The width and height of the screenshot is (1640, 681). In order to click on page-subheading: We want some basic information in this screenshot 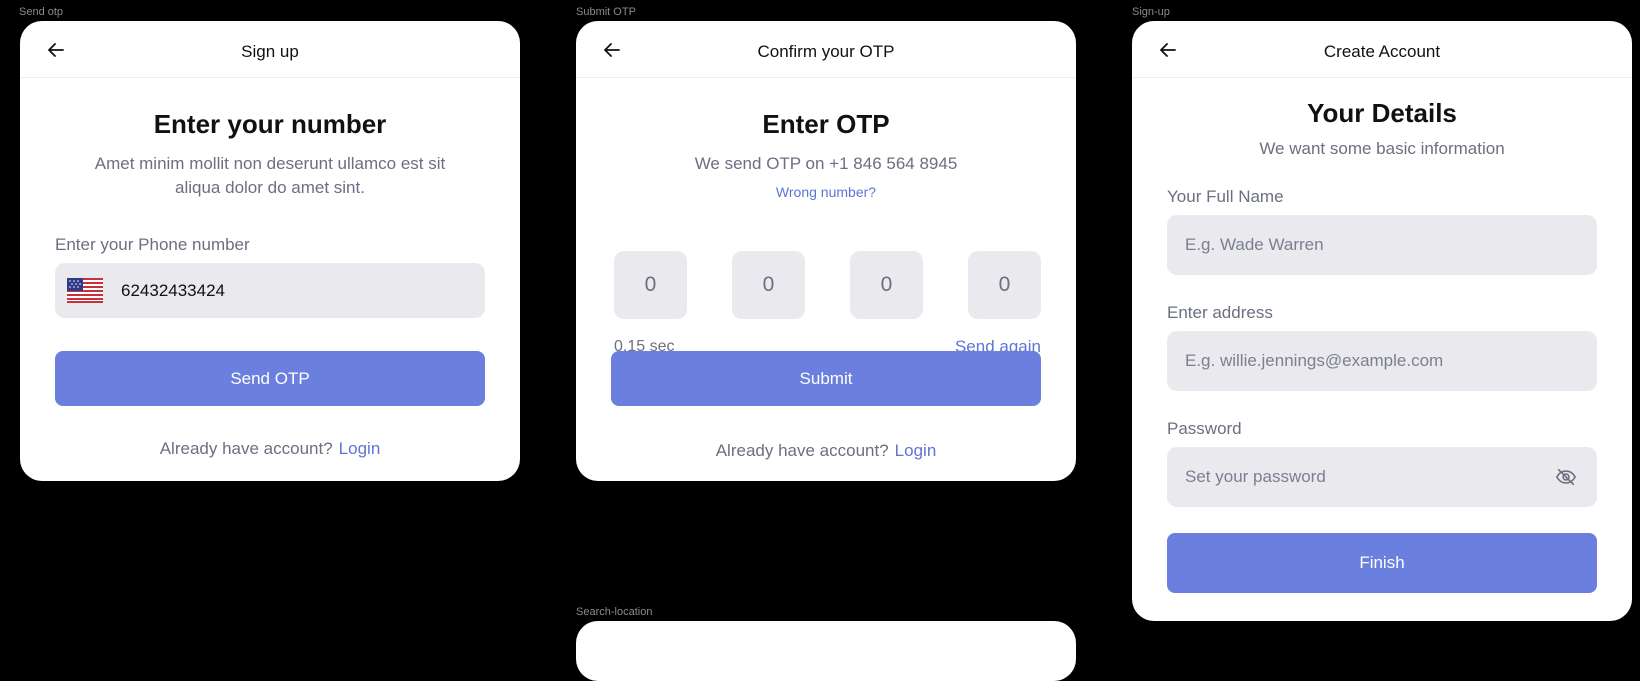, I will do `click(1382, 148)`.